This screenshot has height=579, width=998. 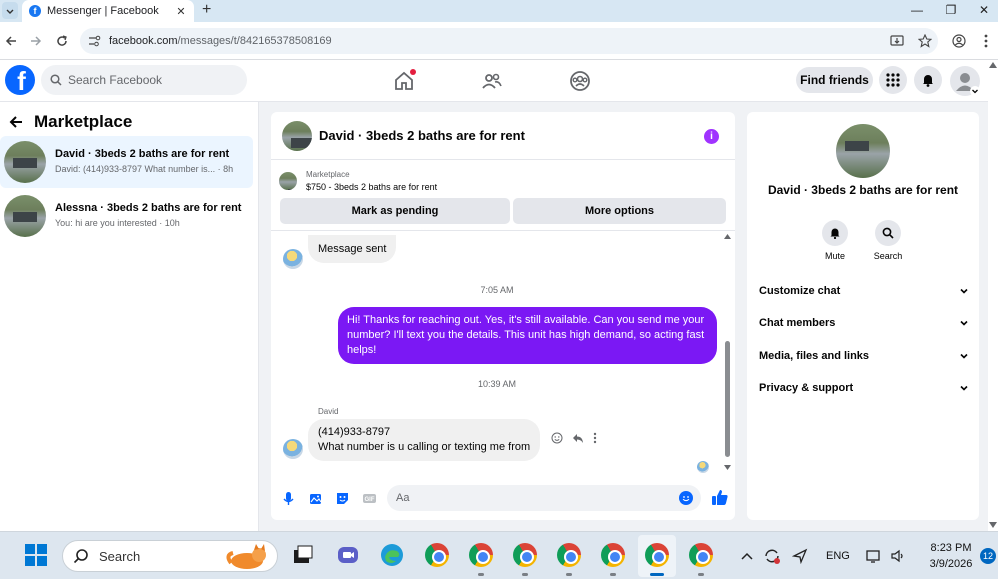 I want to click on taskbar-app-meet, so click(x=348, y=555).